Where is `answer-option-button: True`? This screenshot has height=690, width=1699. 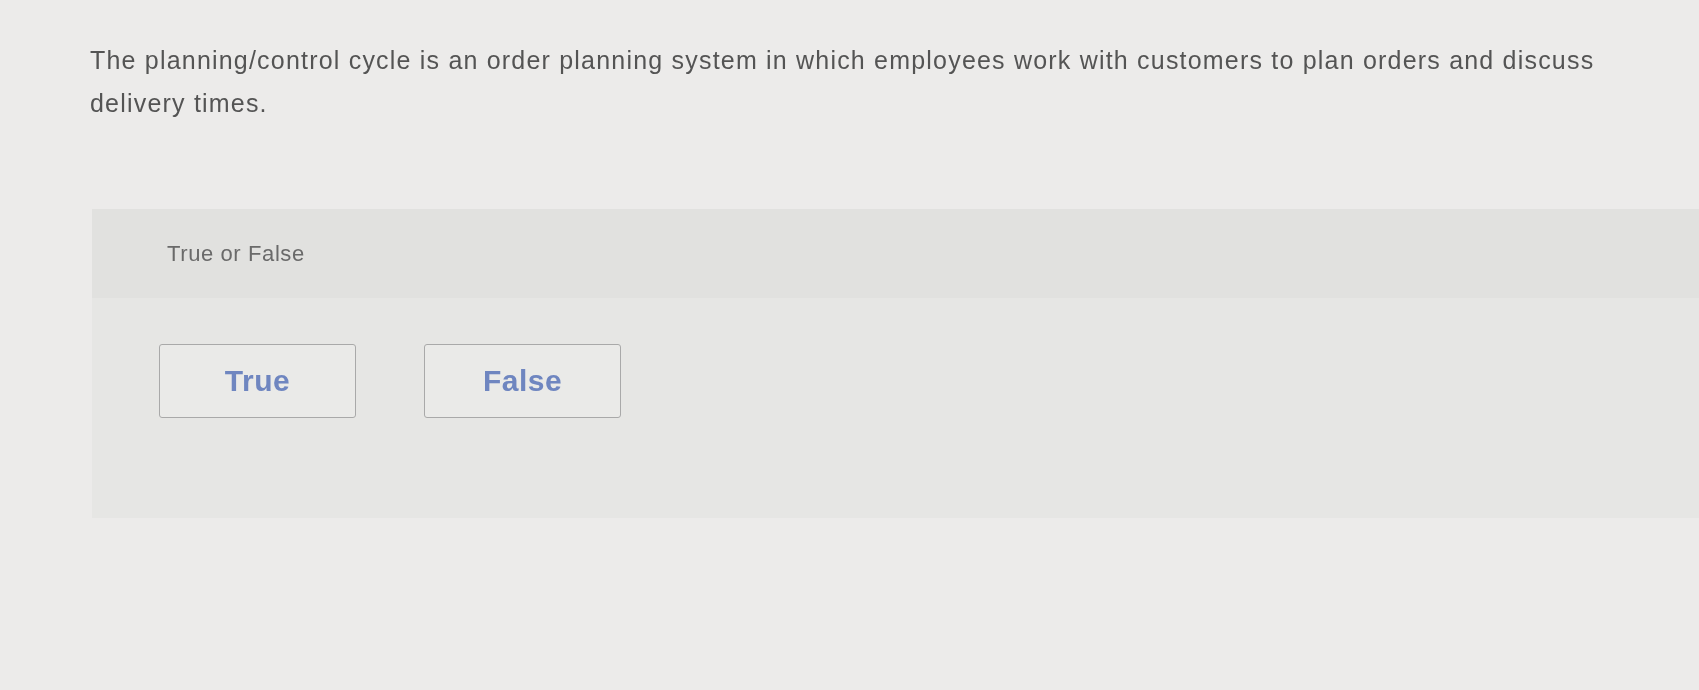 answer-option-button: True is located at coordinates (257, 381).